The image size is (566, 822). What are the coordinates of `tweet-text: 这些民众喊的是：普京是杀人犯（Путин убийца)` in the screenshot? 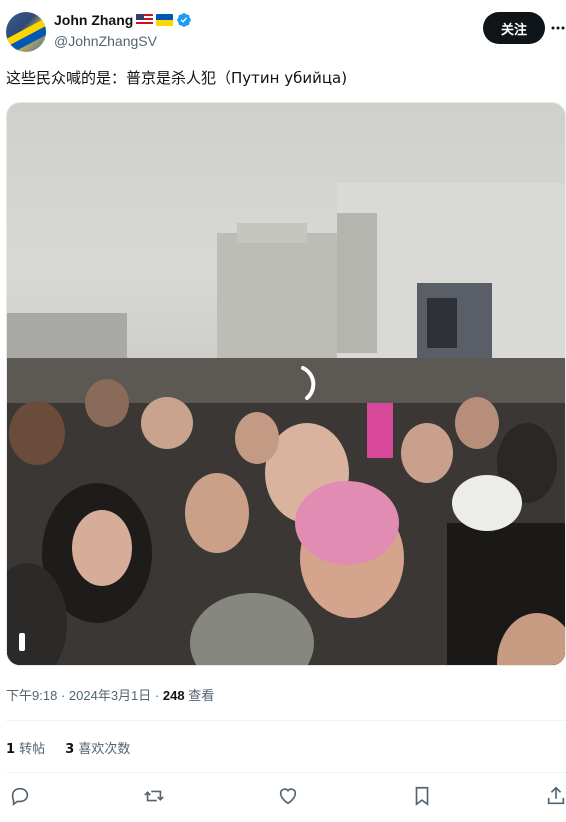 It's located at (177, 78).